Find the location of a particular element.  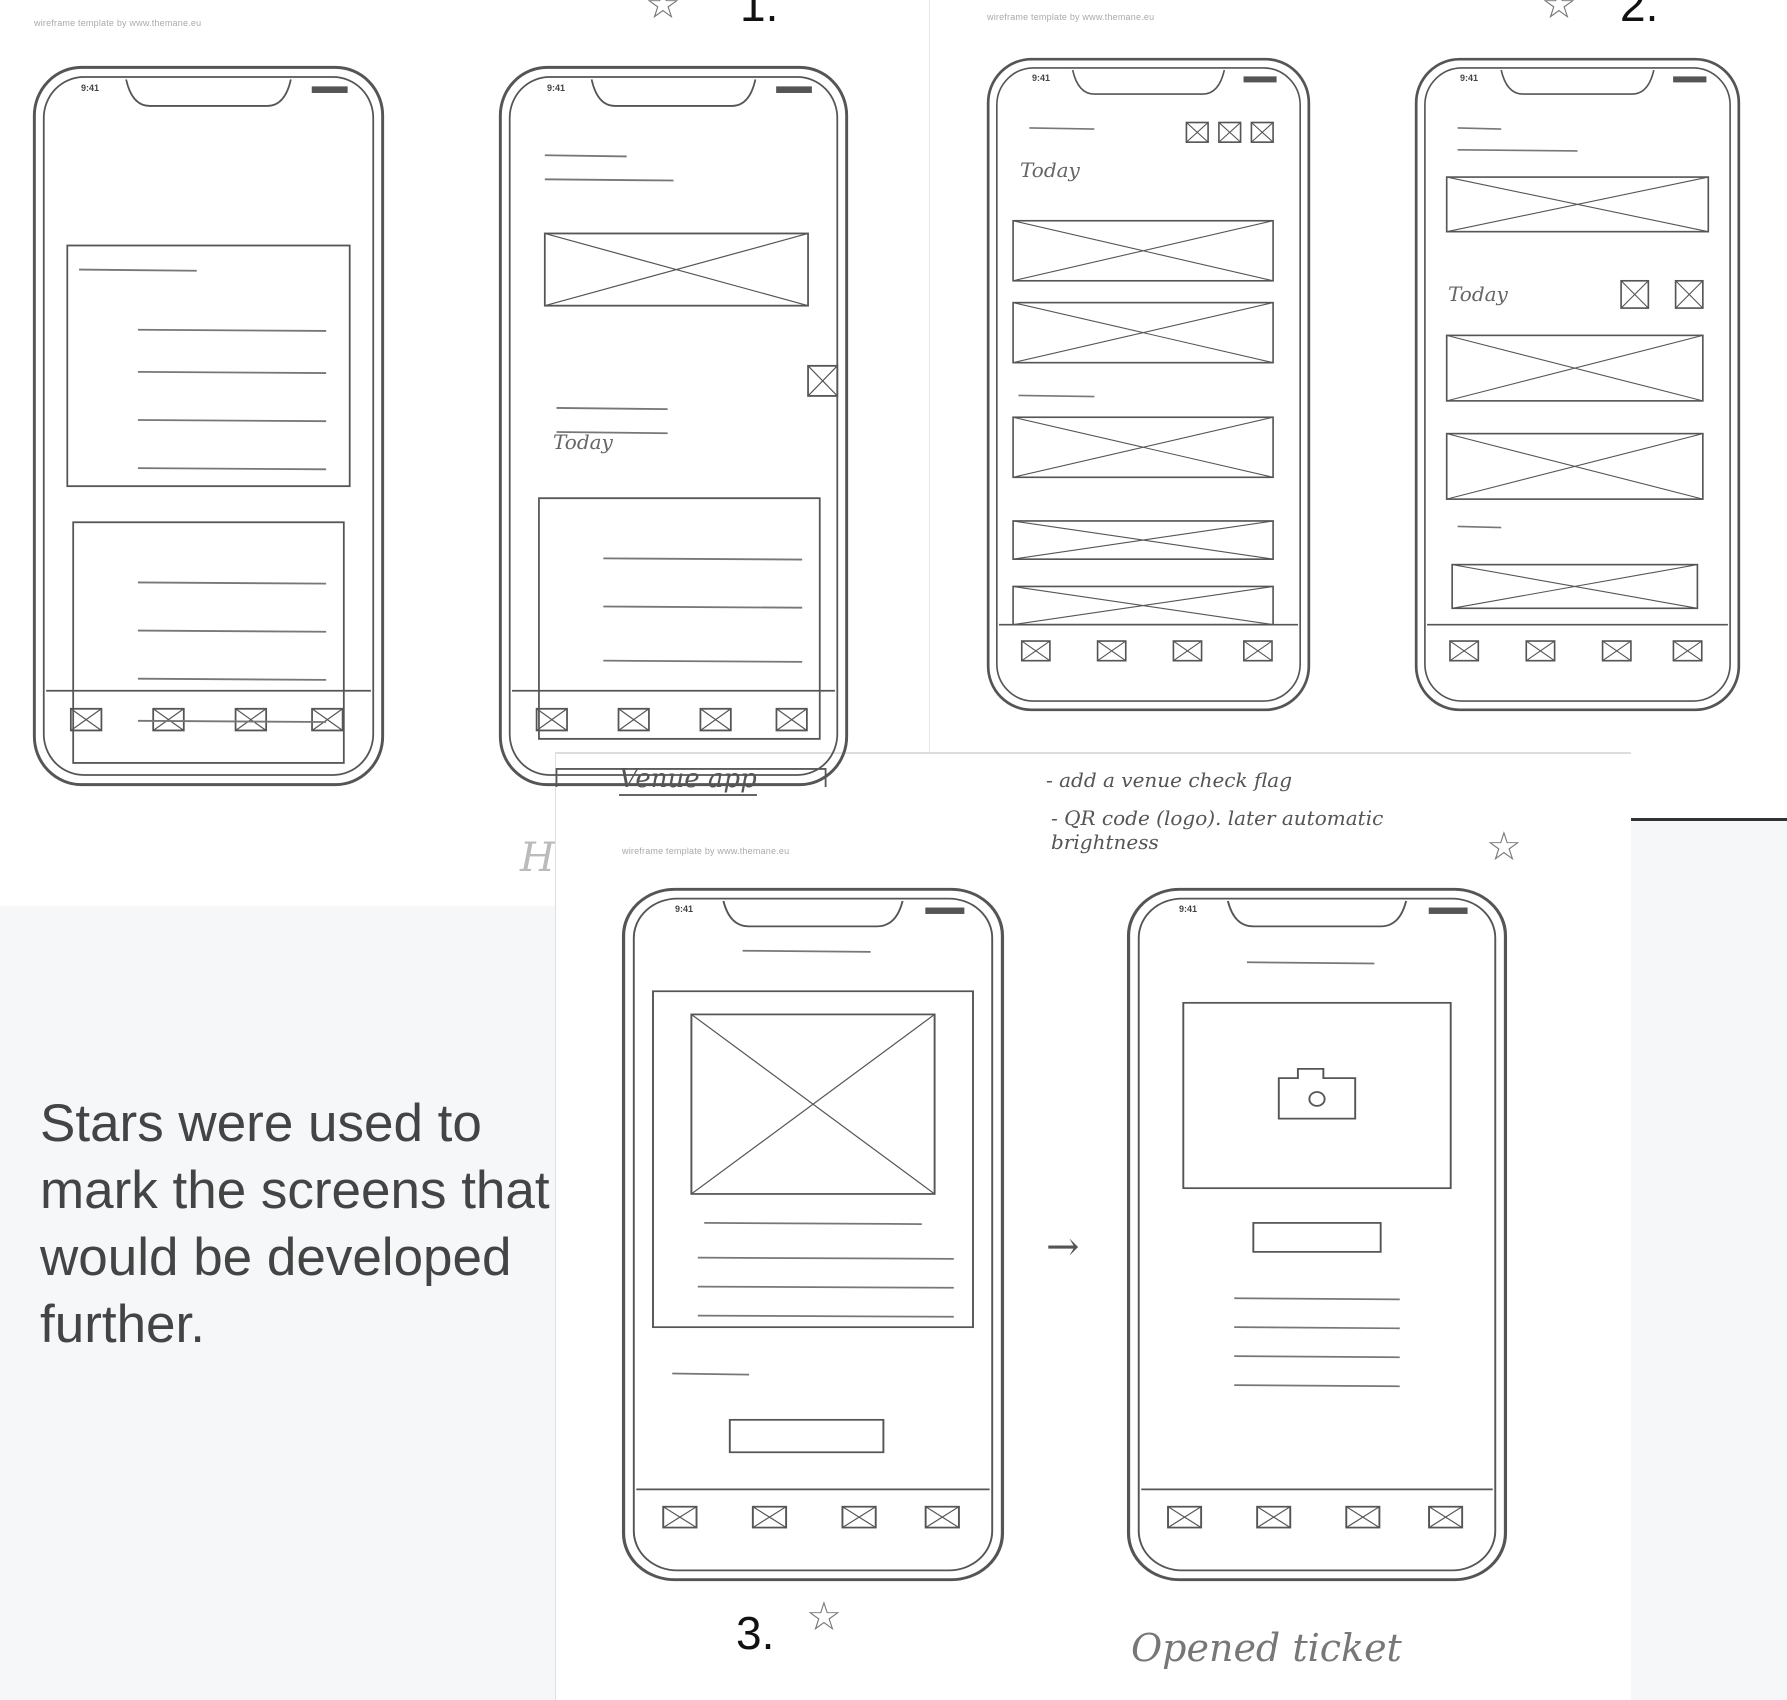

divider is located at coordinates (1708, 819).